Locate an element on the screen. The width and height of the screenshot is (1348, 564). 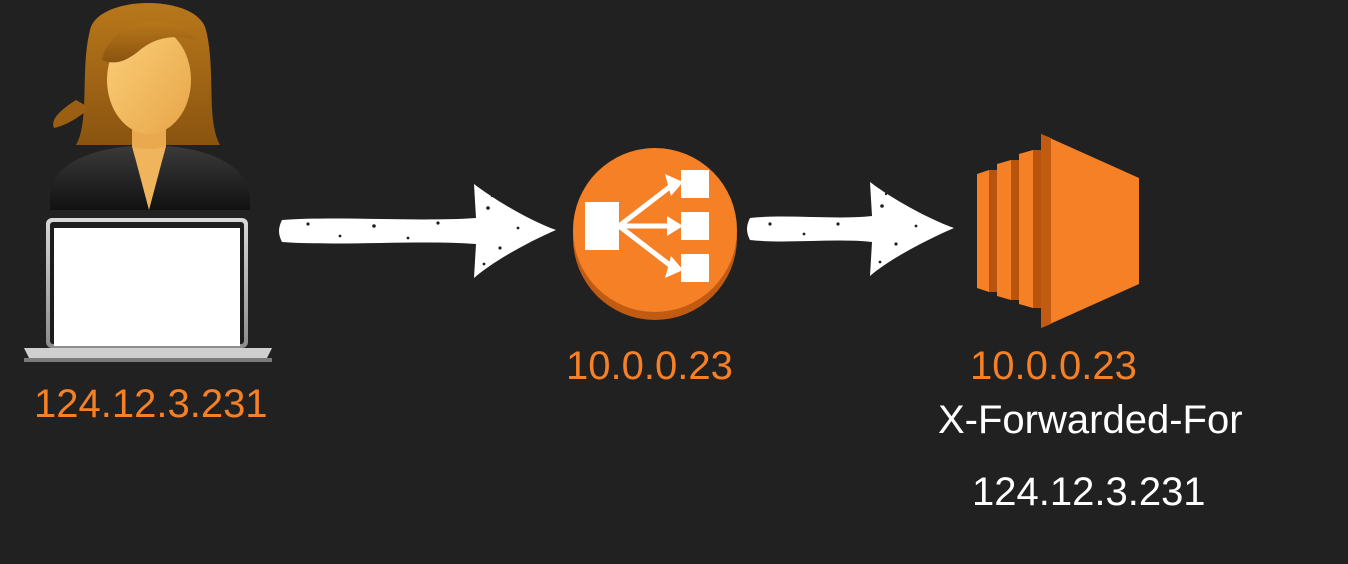
load-balancer-icon is located at coordinates (655, 234).